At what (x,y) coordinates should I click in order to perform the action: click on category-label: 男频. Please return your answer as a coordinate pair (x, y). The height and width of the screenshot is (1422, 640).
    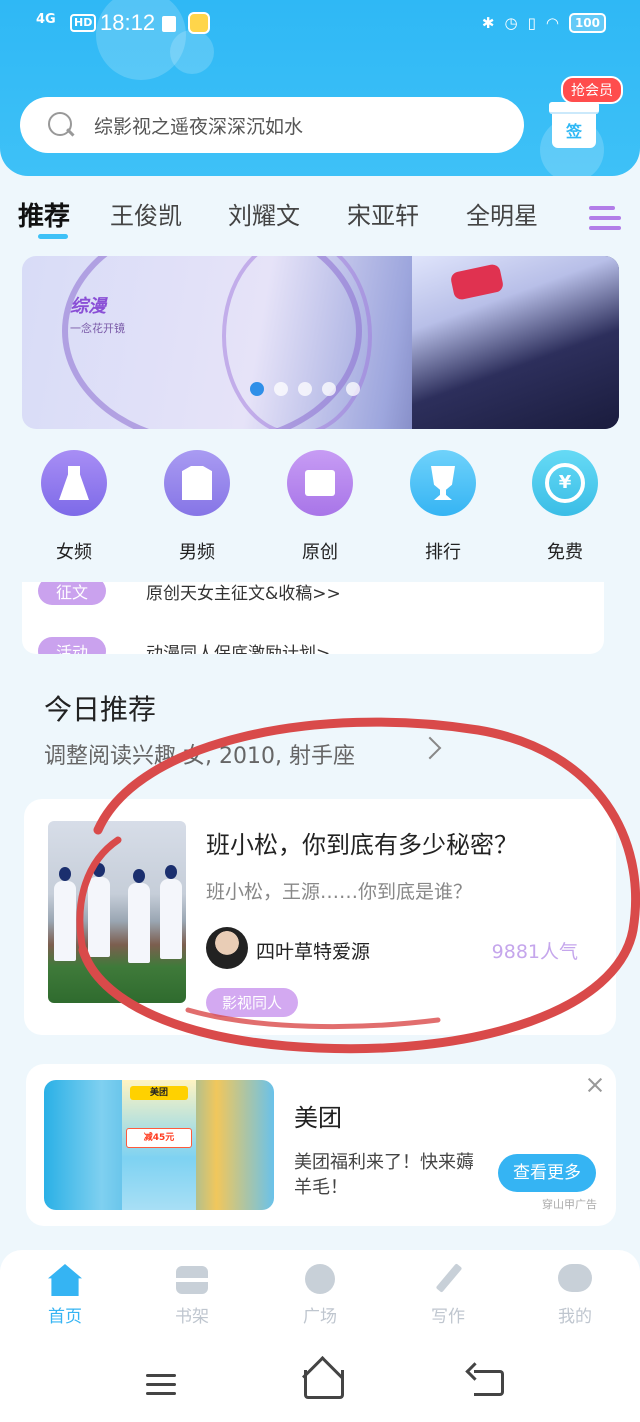
    Looking at the image, I should click on (197, 552).